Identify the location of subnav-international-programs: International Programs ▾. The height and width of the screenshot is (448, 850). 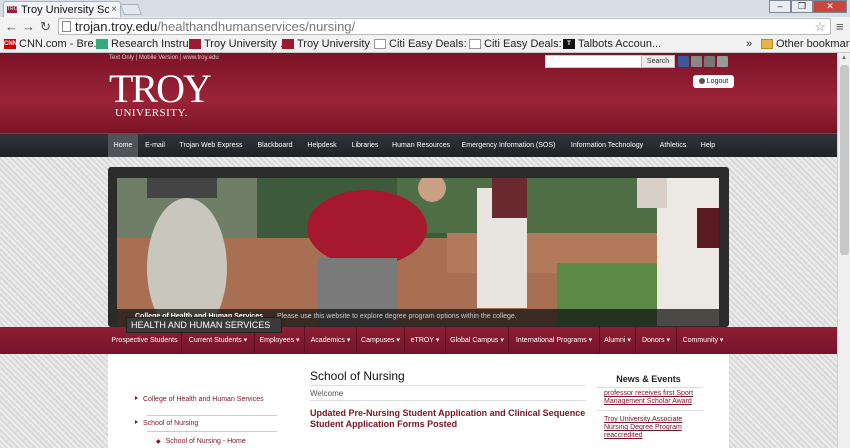
(554, 340).